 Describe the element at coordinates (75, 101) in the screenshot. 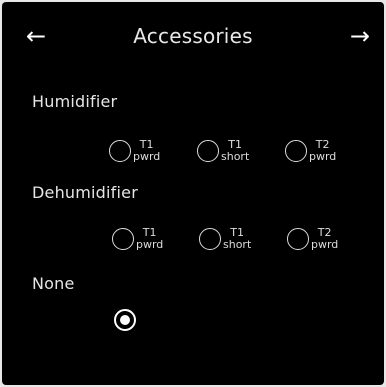

I see `section-label-humidifier: Humidifier` at that location.